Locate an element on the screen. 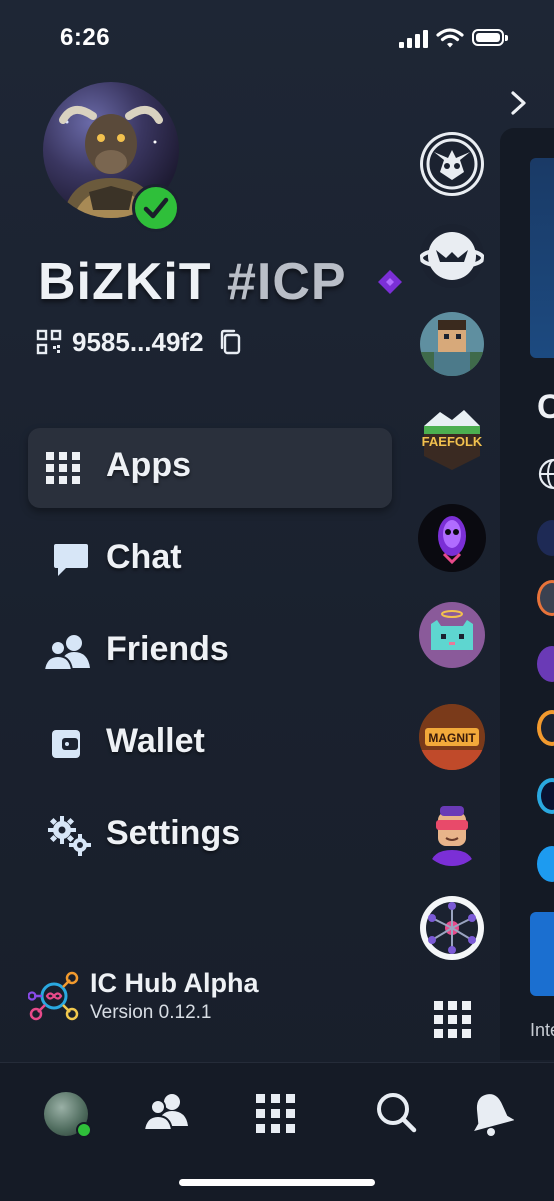 The height and width of the screenshot is (1201, 554). gears-icon is located at coordinates (69, 836).